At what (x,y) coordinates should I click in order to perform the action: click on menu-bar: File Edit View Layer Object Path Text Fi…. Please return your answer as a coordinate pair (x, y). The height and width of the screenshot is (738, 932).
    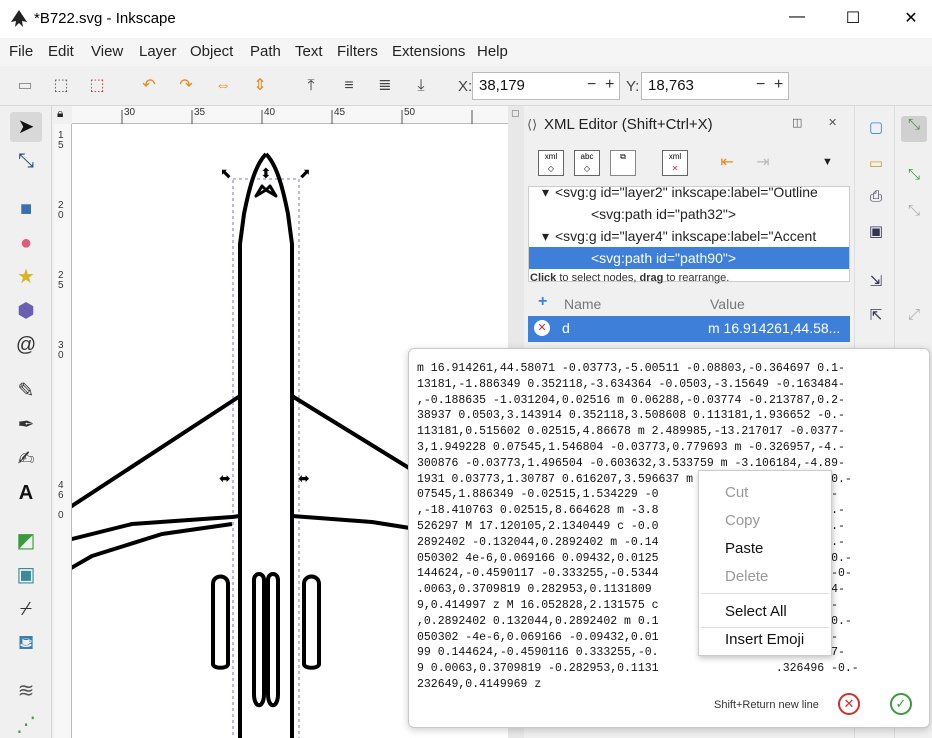
    Looking at the image, I should click on (466, 52).